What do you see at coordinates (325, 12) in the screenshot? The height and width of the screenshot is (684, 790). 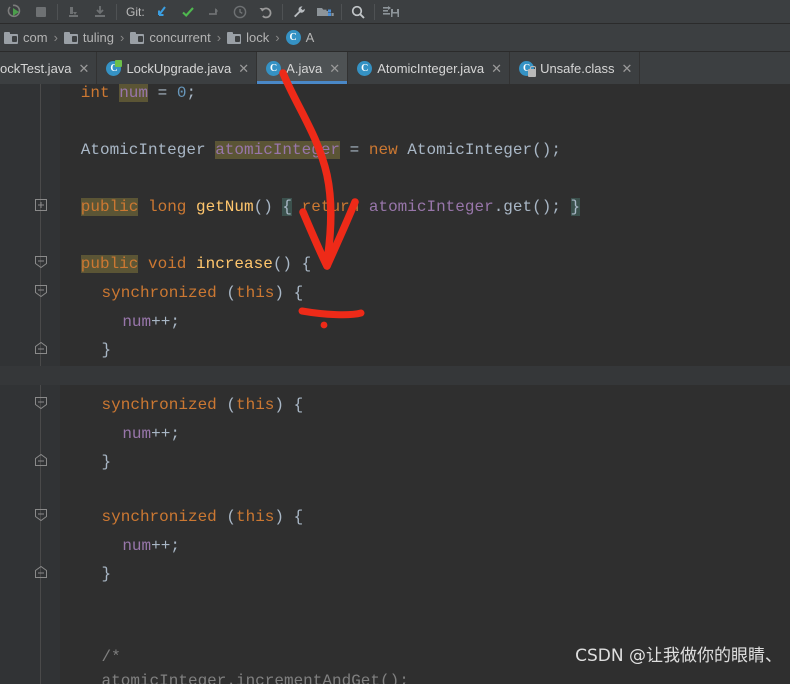 I see `project-structure-icon` at bounding box center [325, 12].